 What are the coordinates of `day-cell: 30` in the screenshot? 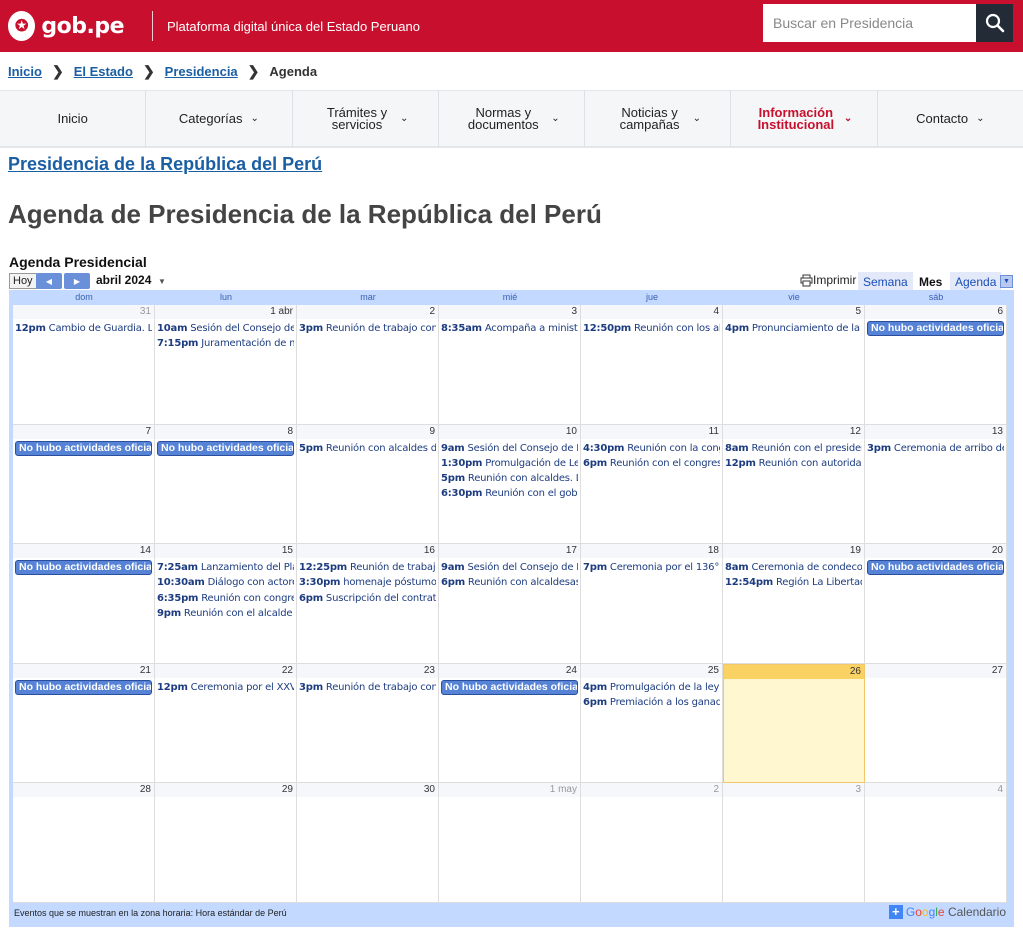 It's located at (368, 843).